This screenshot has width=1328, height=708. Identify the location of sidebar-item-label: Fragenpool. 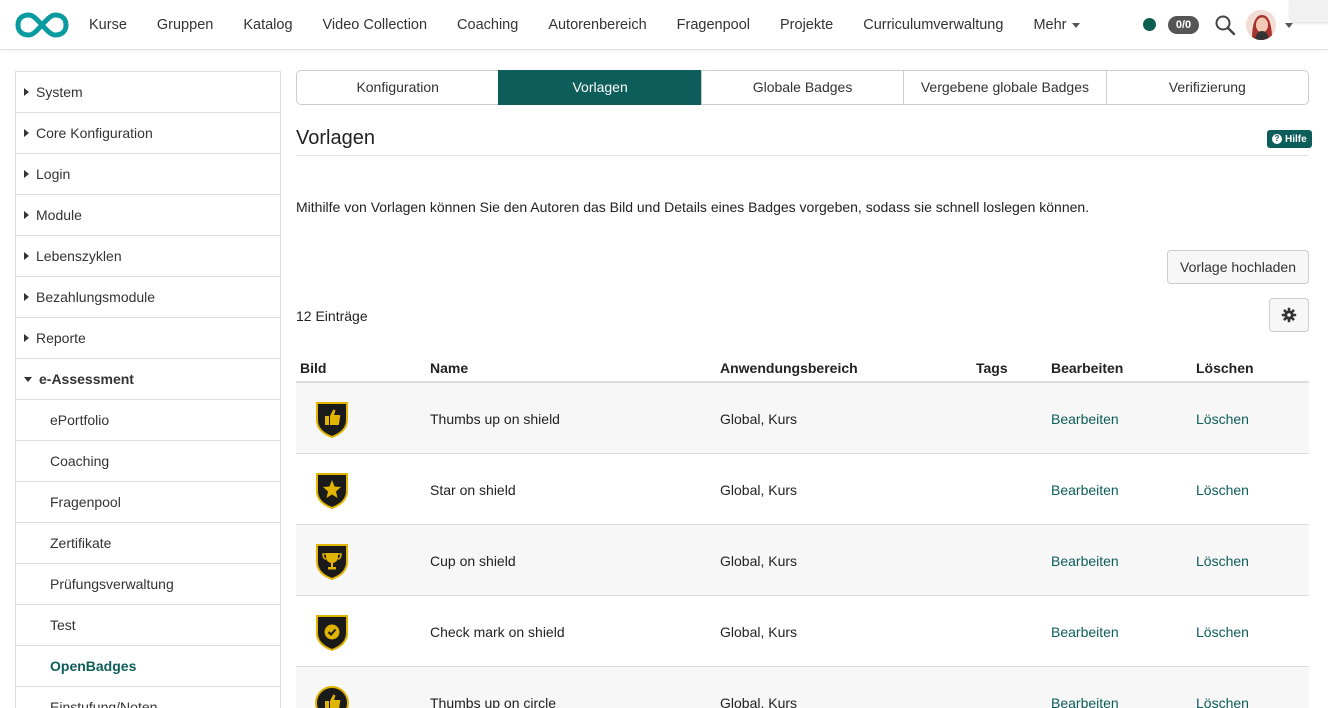
(85, 502).